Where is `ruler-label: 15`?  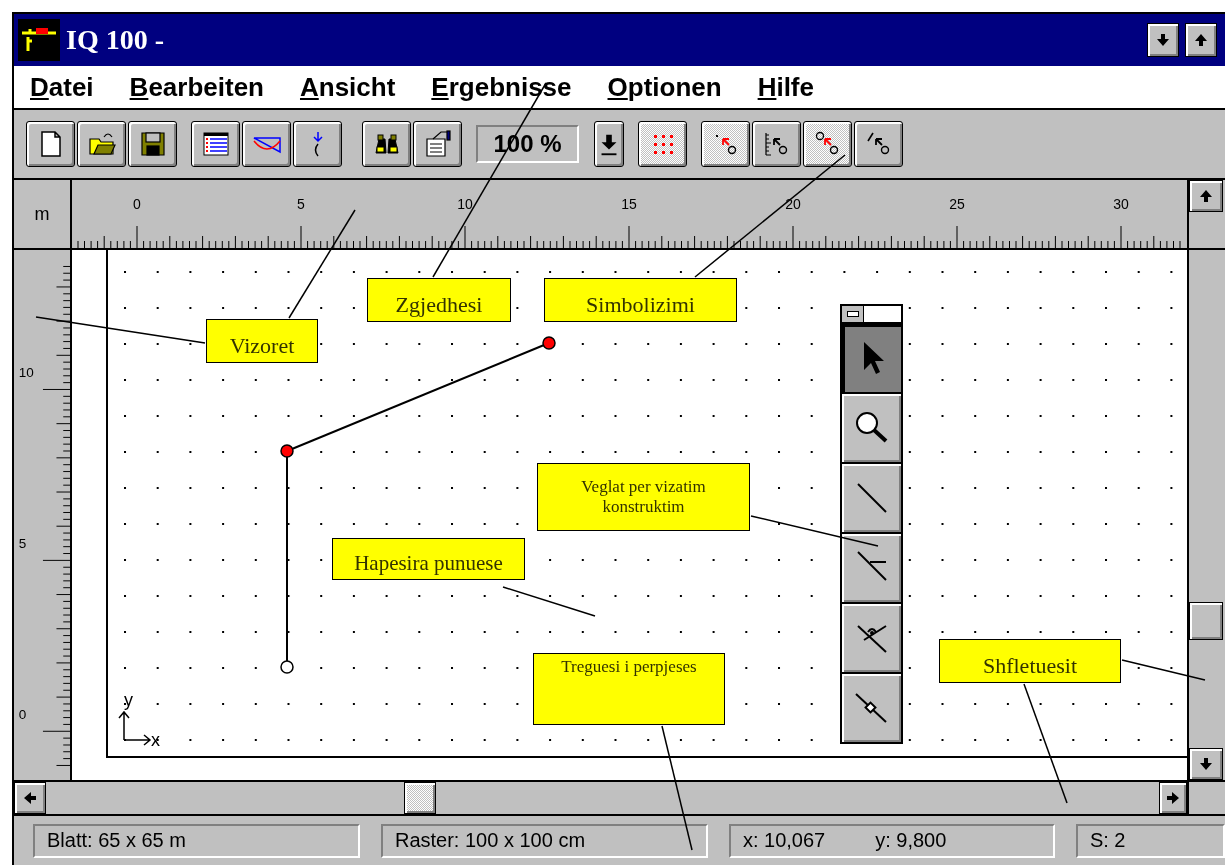 ruler-label: 15 is located at coordinates (629, 204).